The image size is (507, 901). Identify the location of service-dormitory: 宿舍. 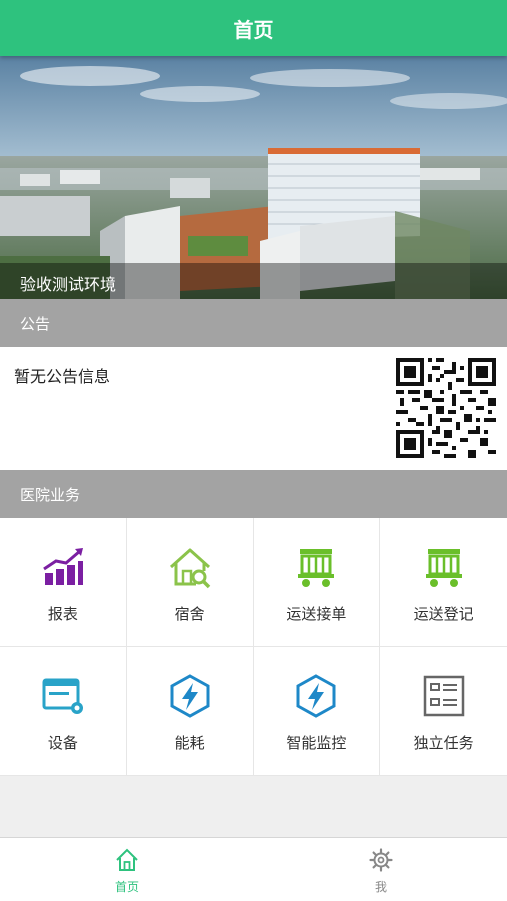
(190, 582).